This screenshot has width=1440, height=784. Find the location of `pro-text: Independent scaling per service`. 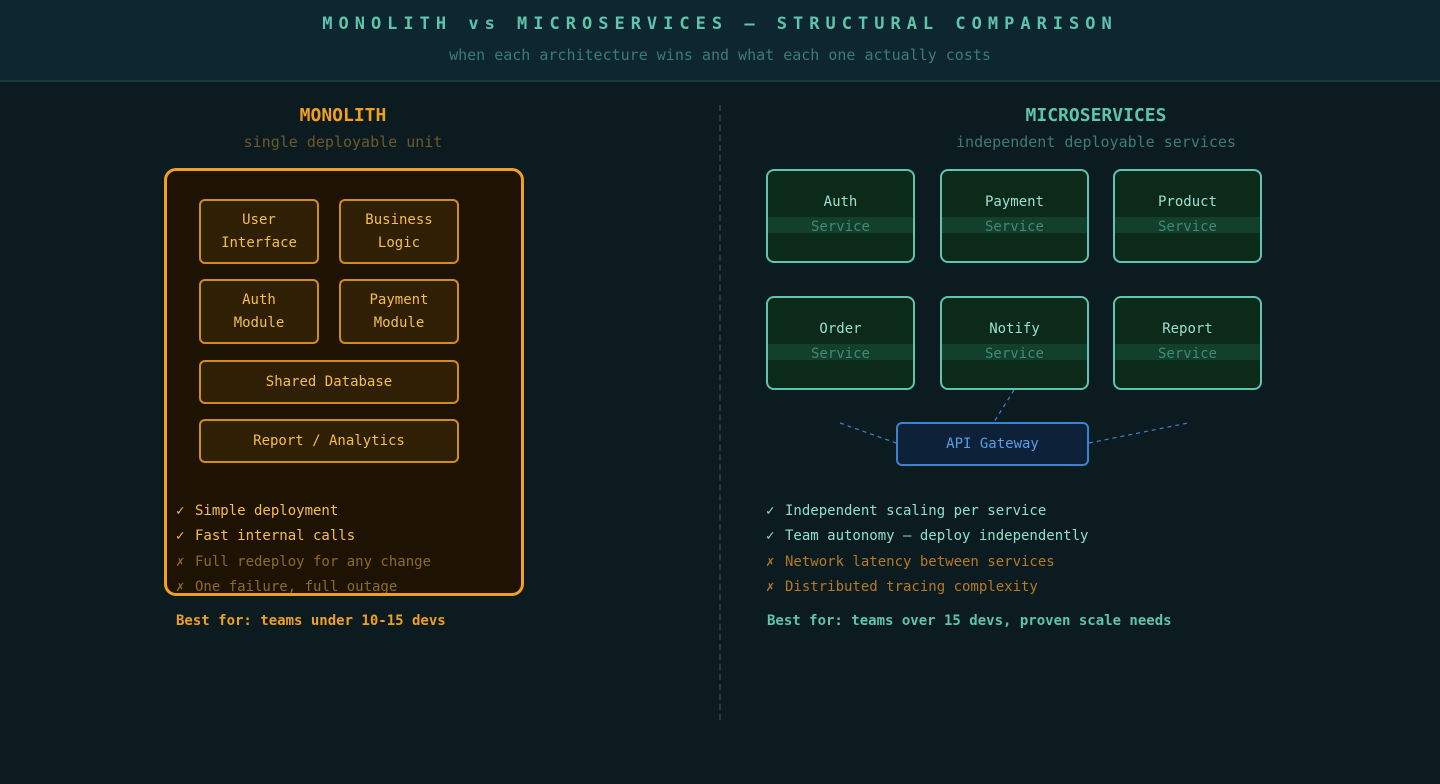

pro-text: Independent scaling per service is located at coordinates (916, 511).